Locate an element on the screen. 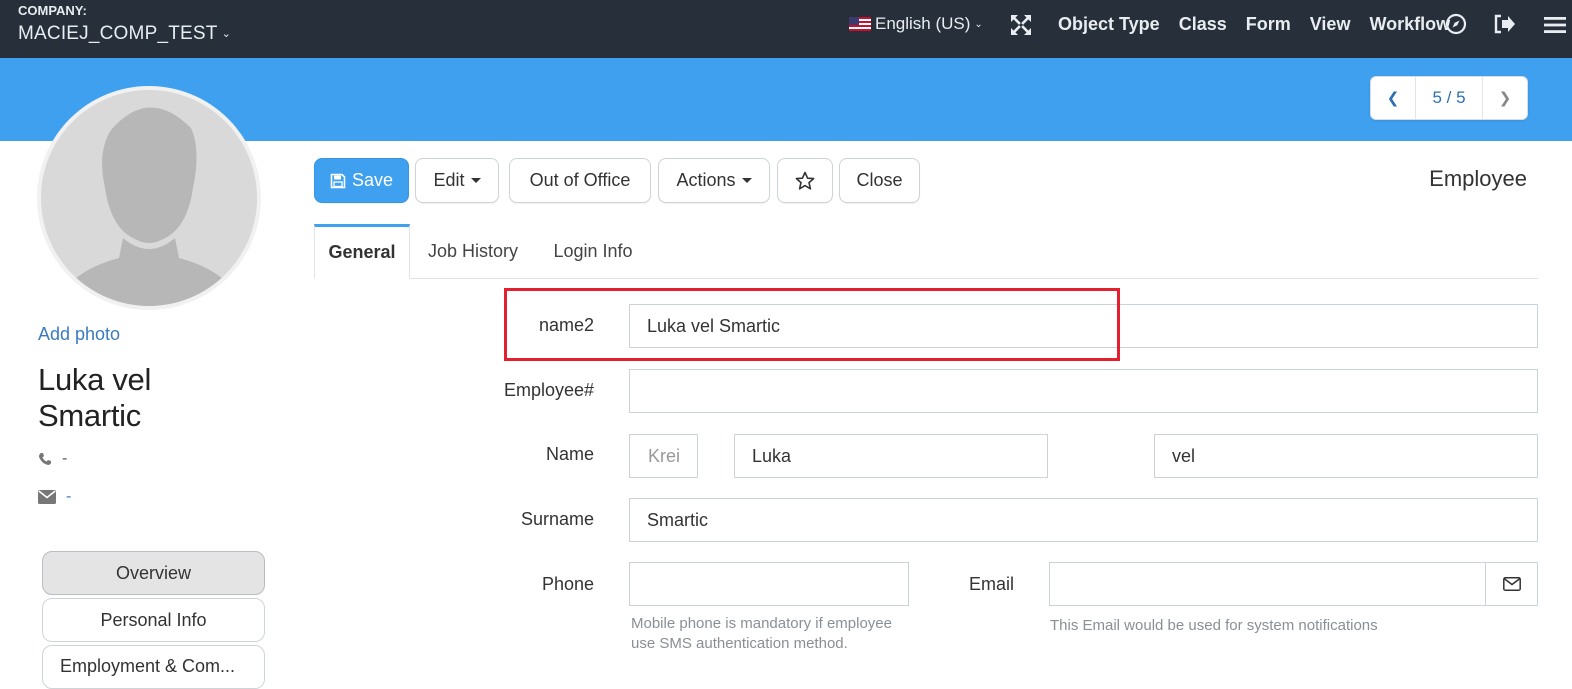  send-email-button is located at coordinates (1511, 584).